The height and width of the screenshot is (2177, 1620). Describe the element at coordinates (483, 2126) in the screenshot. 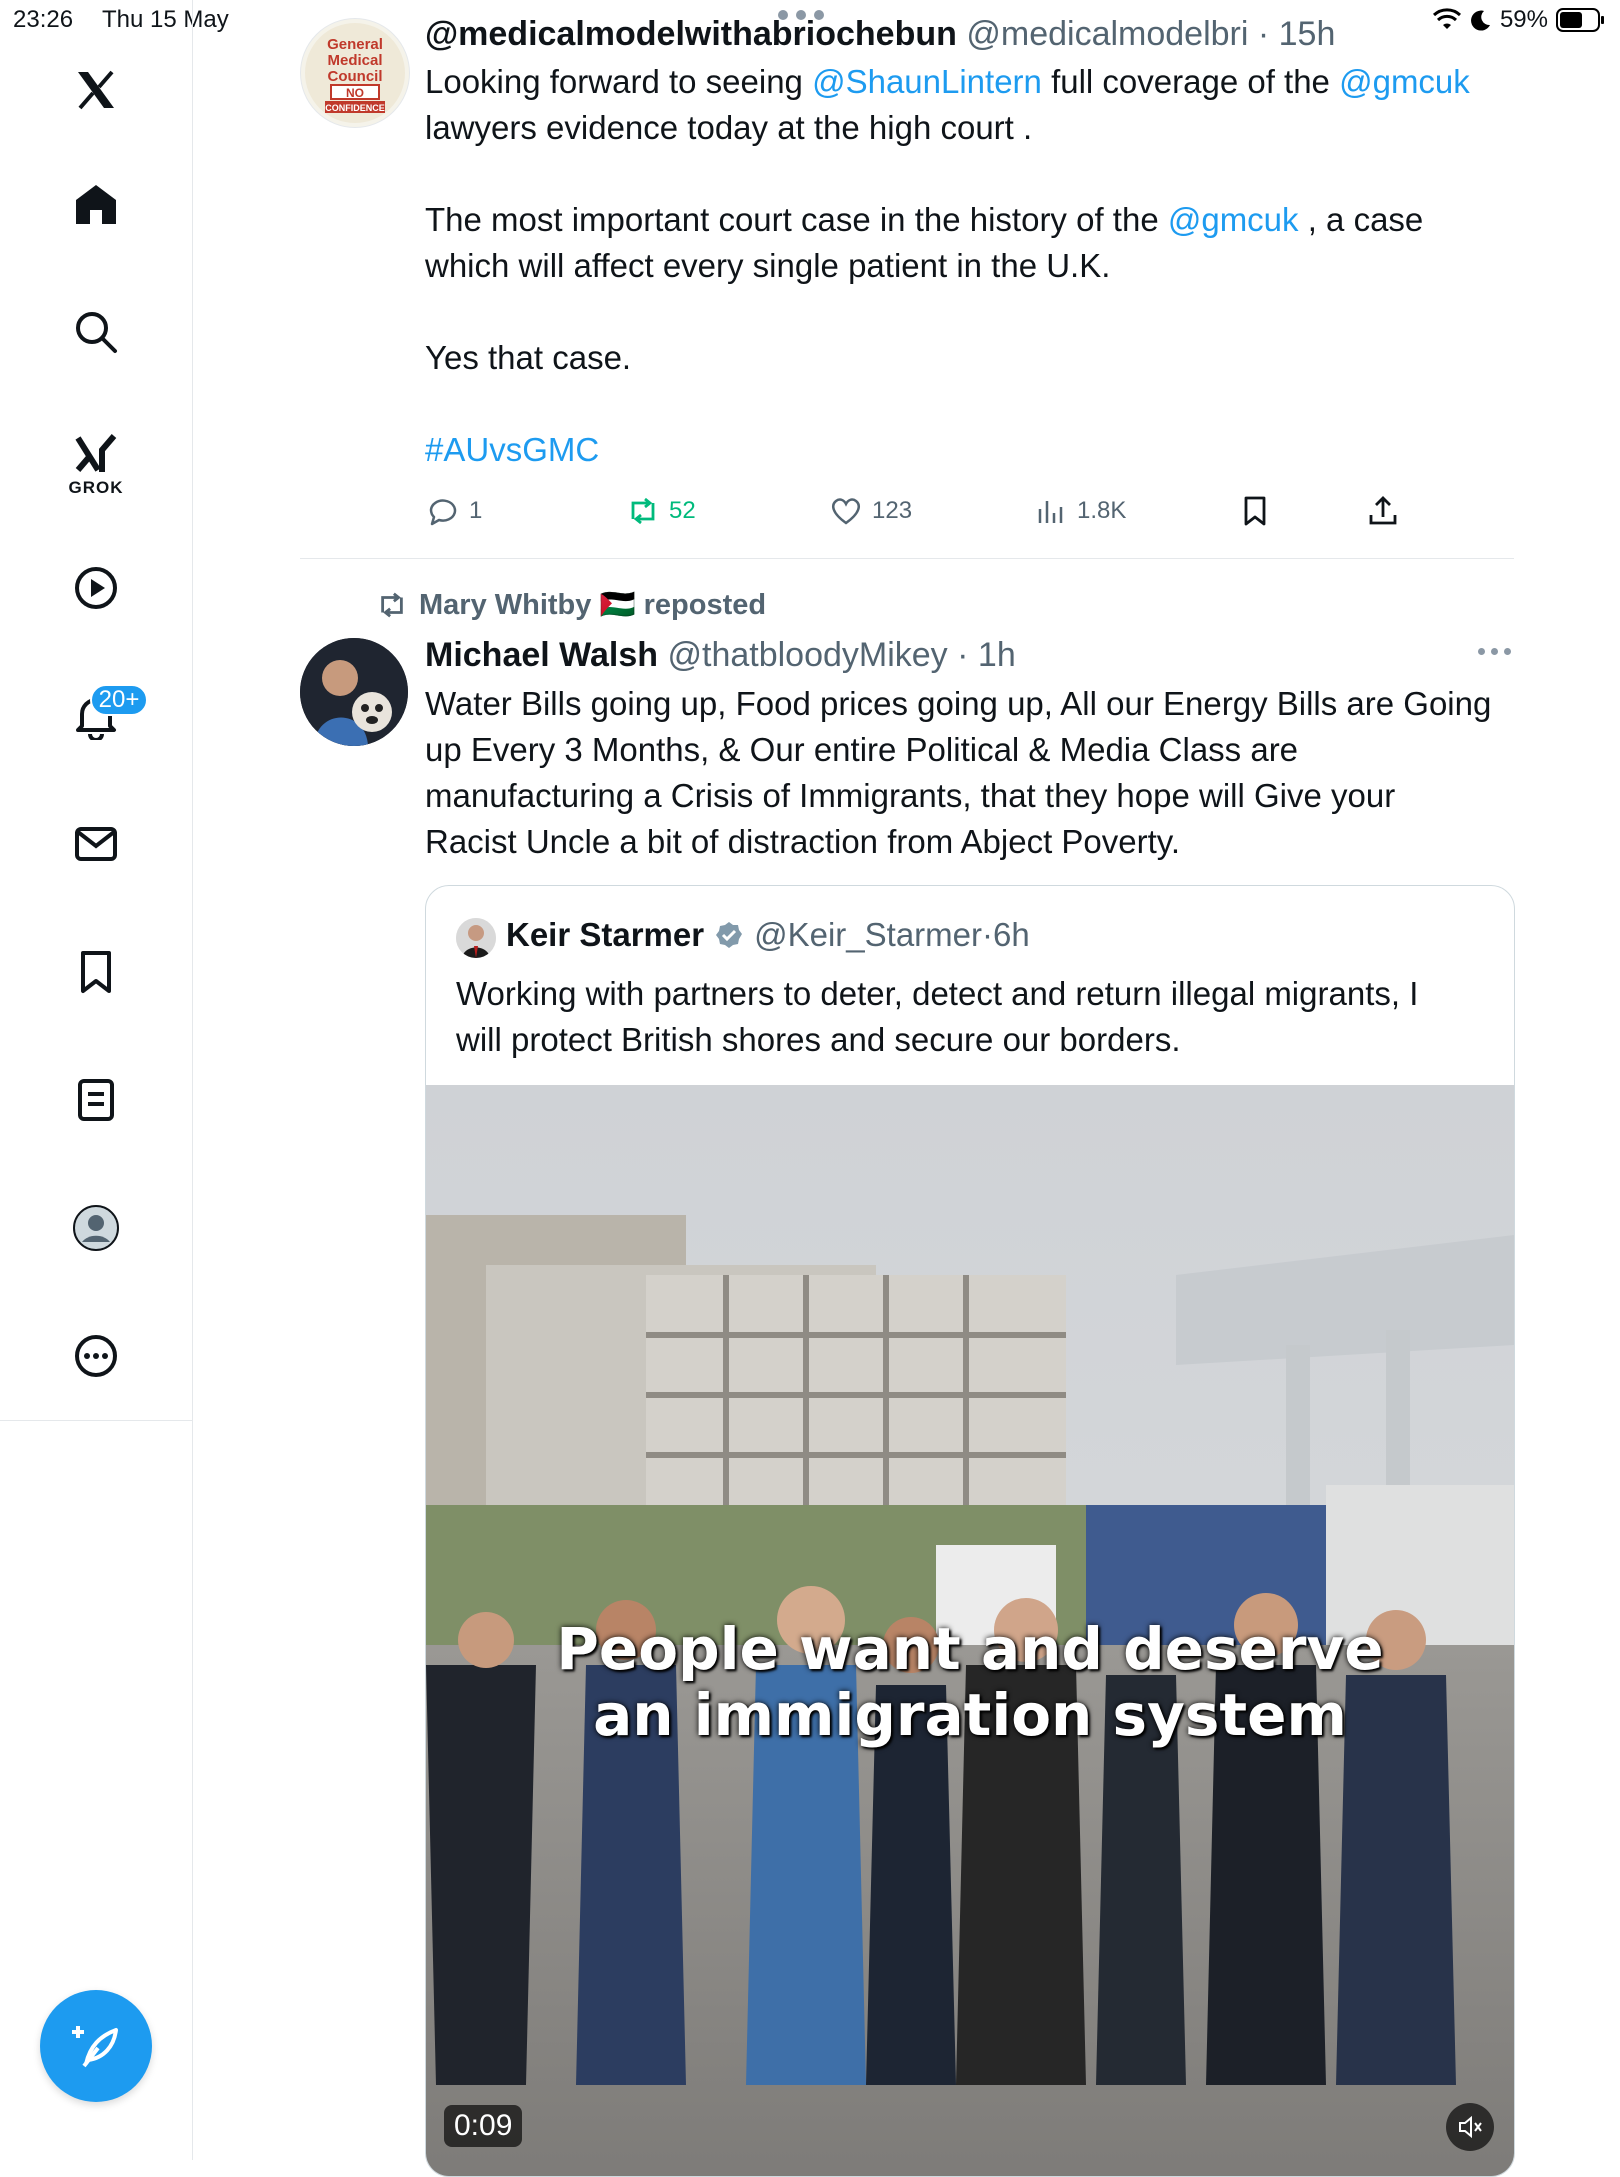

I see `video-timestamp: 0:09` at that location.